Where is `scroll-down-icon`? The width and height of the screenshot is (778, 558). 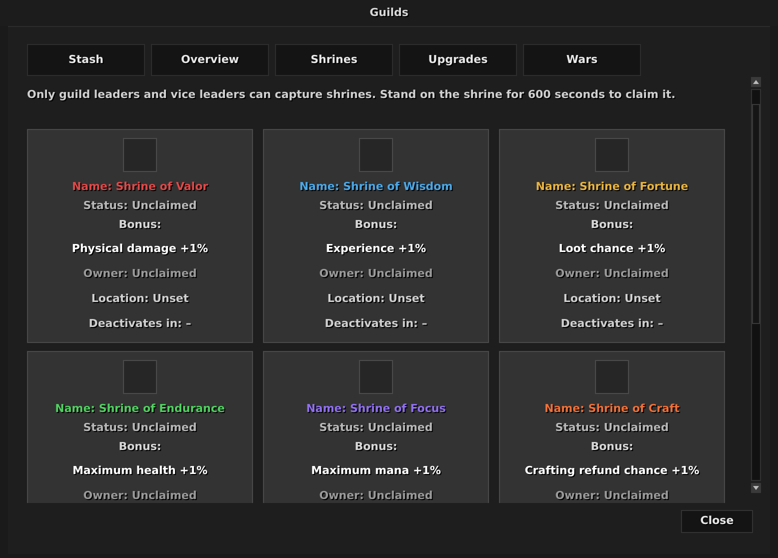 scroll-down-icon is located at coordinates (756, 488).